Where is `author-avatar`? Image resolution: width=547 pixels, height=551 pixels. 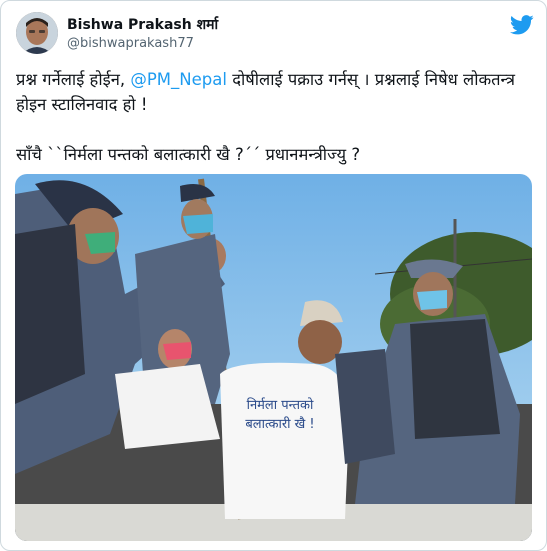 author-avatar is located at coordinates (37, 33).